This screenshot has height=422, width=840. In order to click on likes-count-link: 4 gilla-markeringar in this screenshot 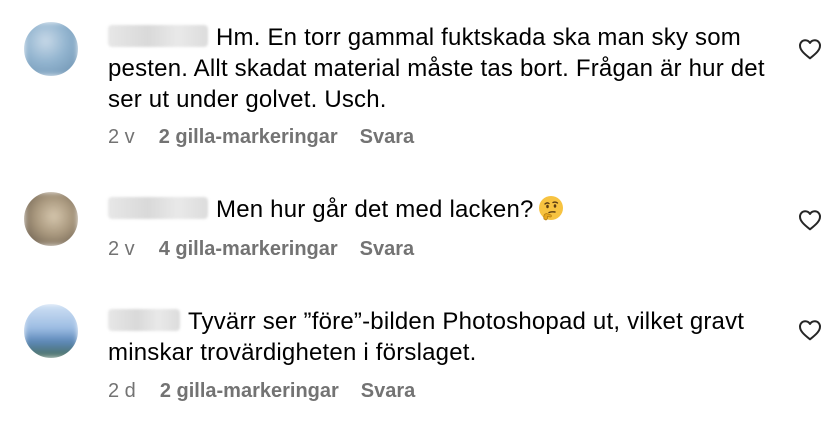, I will do `click(248, 249)`.